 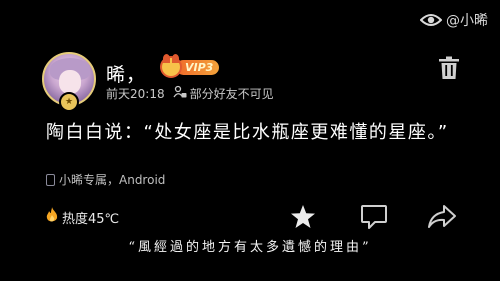 What do you see at coordinates (50, 179) in the screenshot?
I see `phone-icon` at bounding box center [50, 179].